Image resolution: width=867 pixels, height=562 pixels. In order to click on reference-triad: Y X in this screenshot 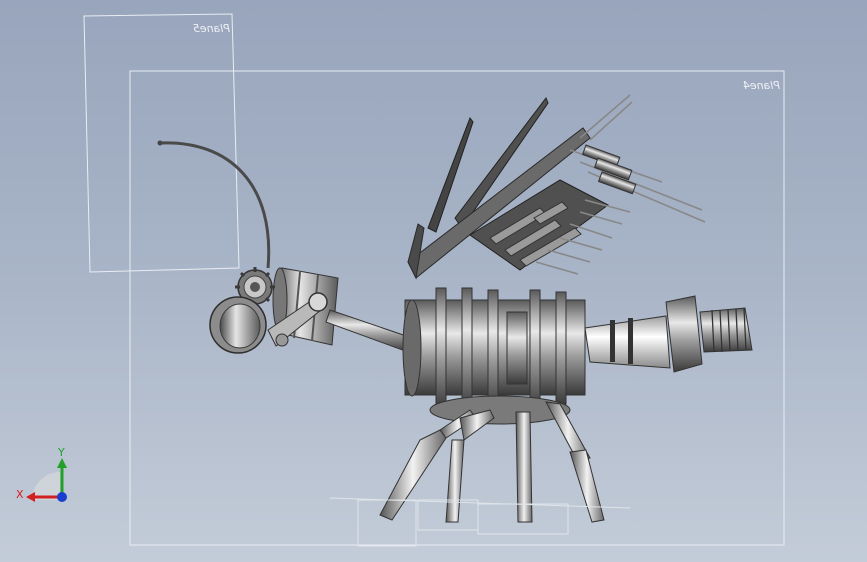, I will do `click(41, 474)`.